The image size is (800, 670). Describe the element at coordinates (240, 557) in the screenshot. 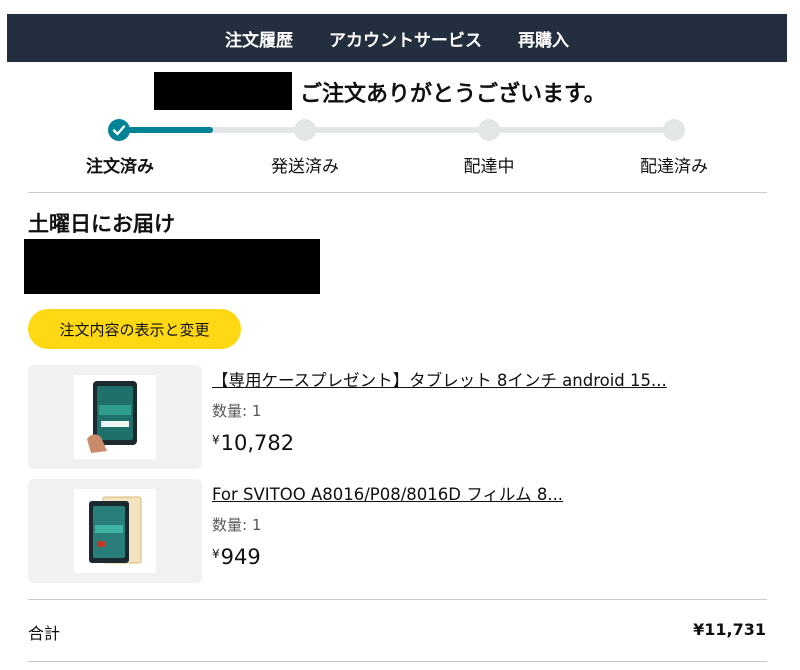

I see `item-price-value: 949` at that location.